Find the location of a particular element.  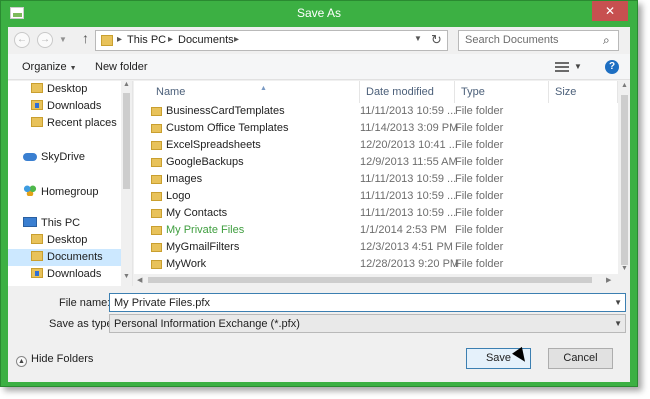

nav-item-documents: Documents is located at coordinates (64, 257).